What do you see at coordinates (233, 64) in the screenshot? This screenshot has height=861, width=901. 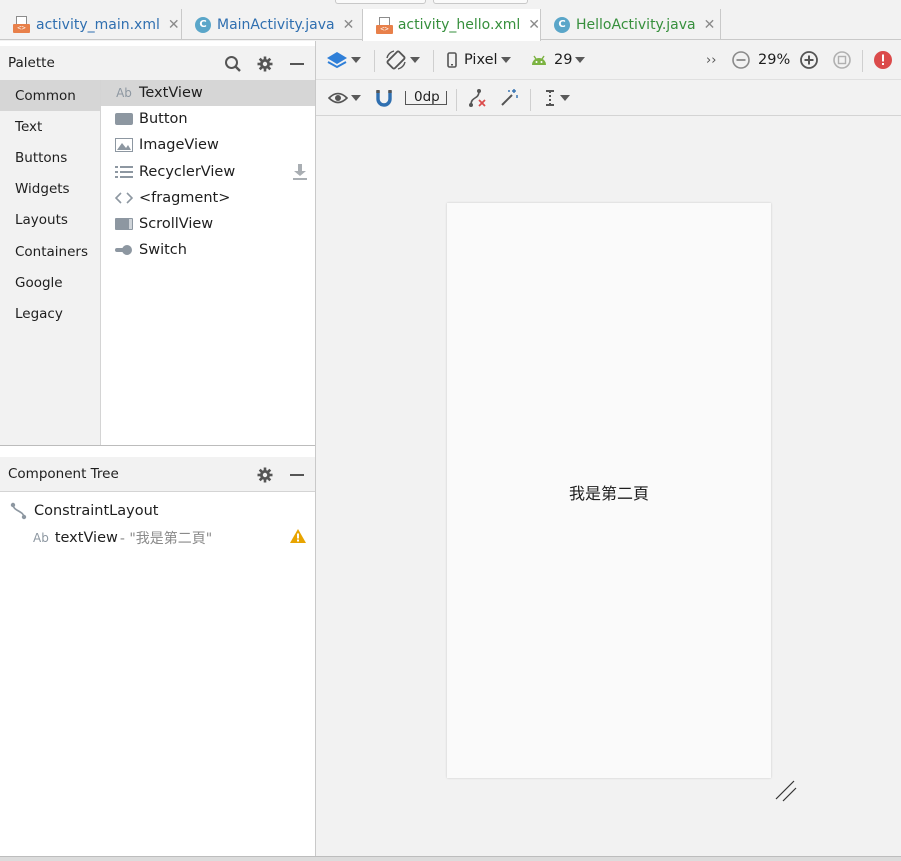 I see `search-icon` at bounding box center [233, 64].